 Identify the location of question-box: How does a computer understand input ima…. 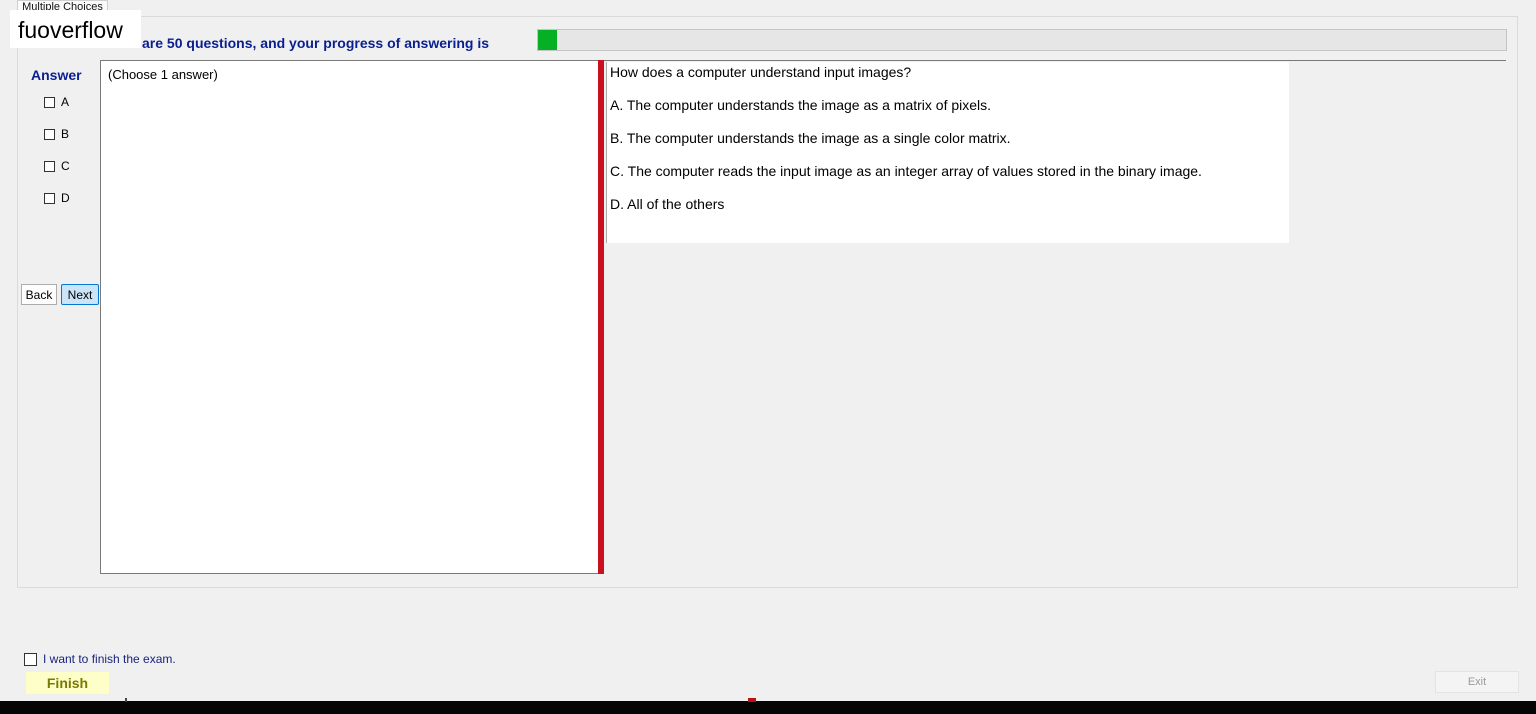
(947, 152).